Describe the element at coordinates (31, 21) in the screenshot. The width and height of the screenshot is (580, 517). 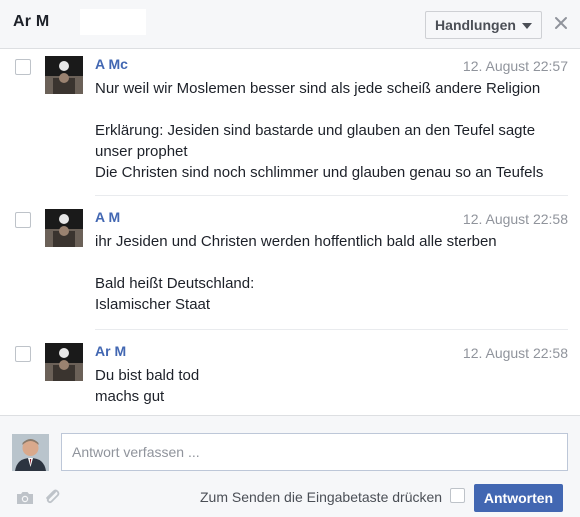
I see `conversation-title: Ar M` at that location.